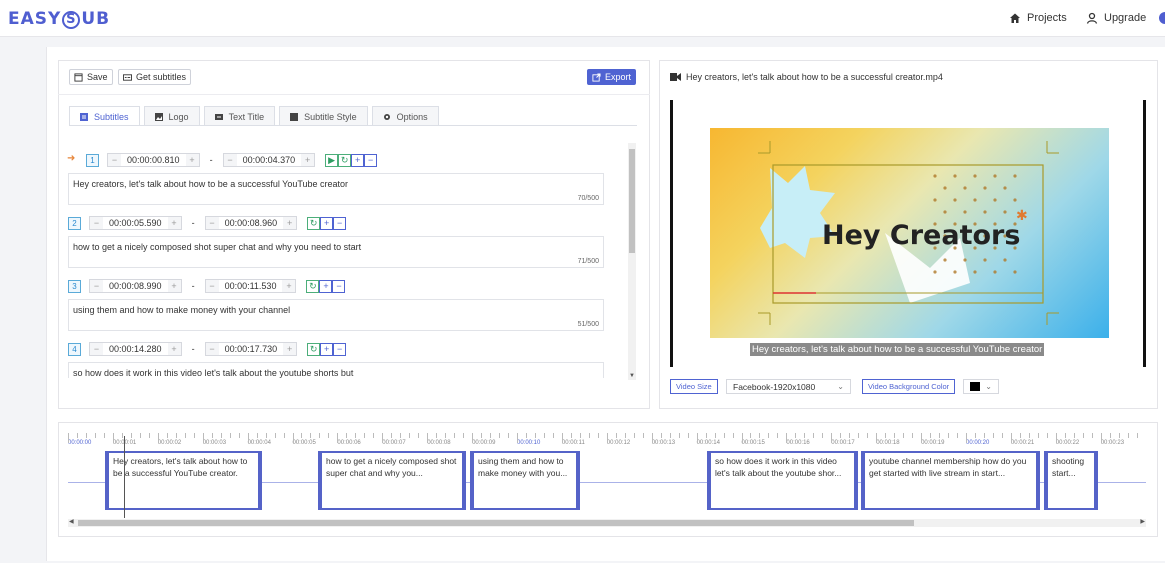  I want to click on start-time-stepper: −00:00:05.590 +, so click(135, 223).